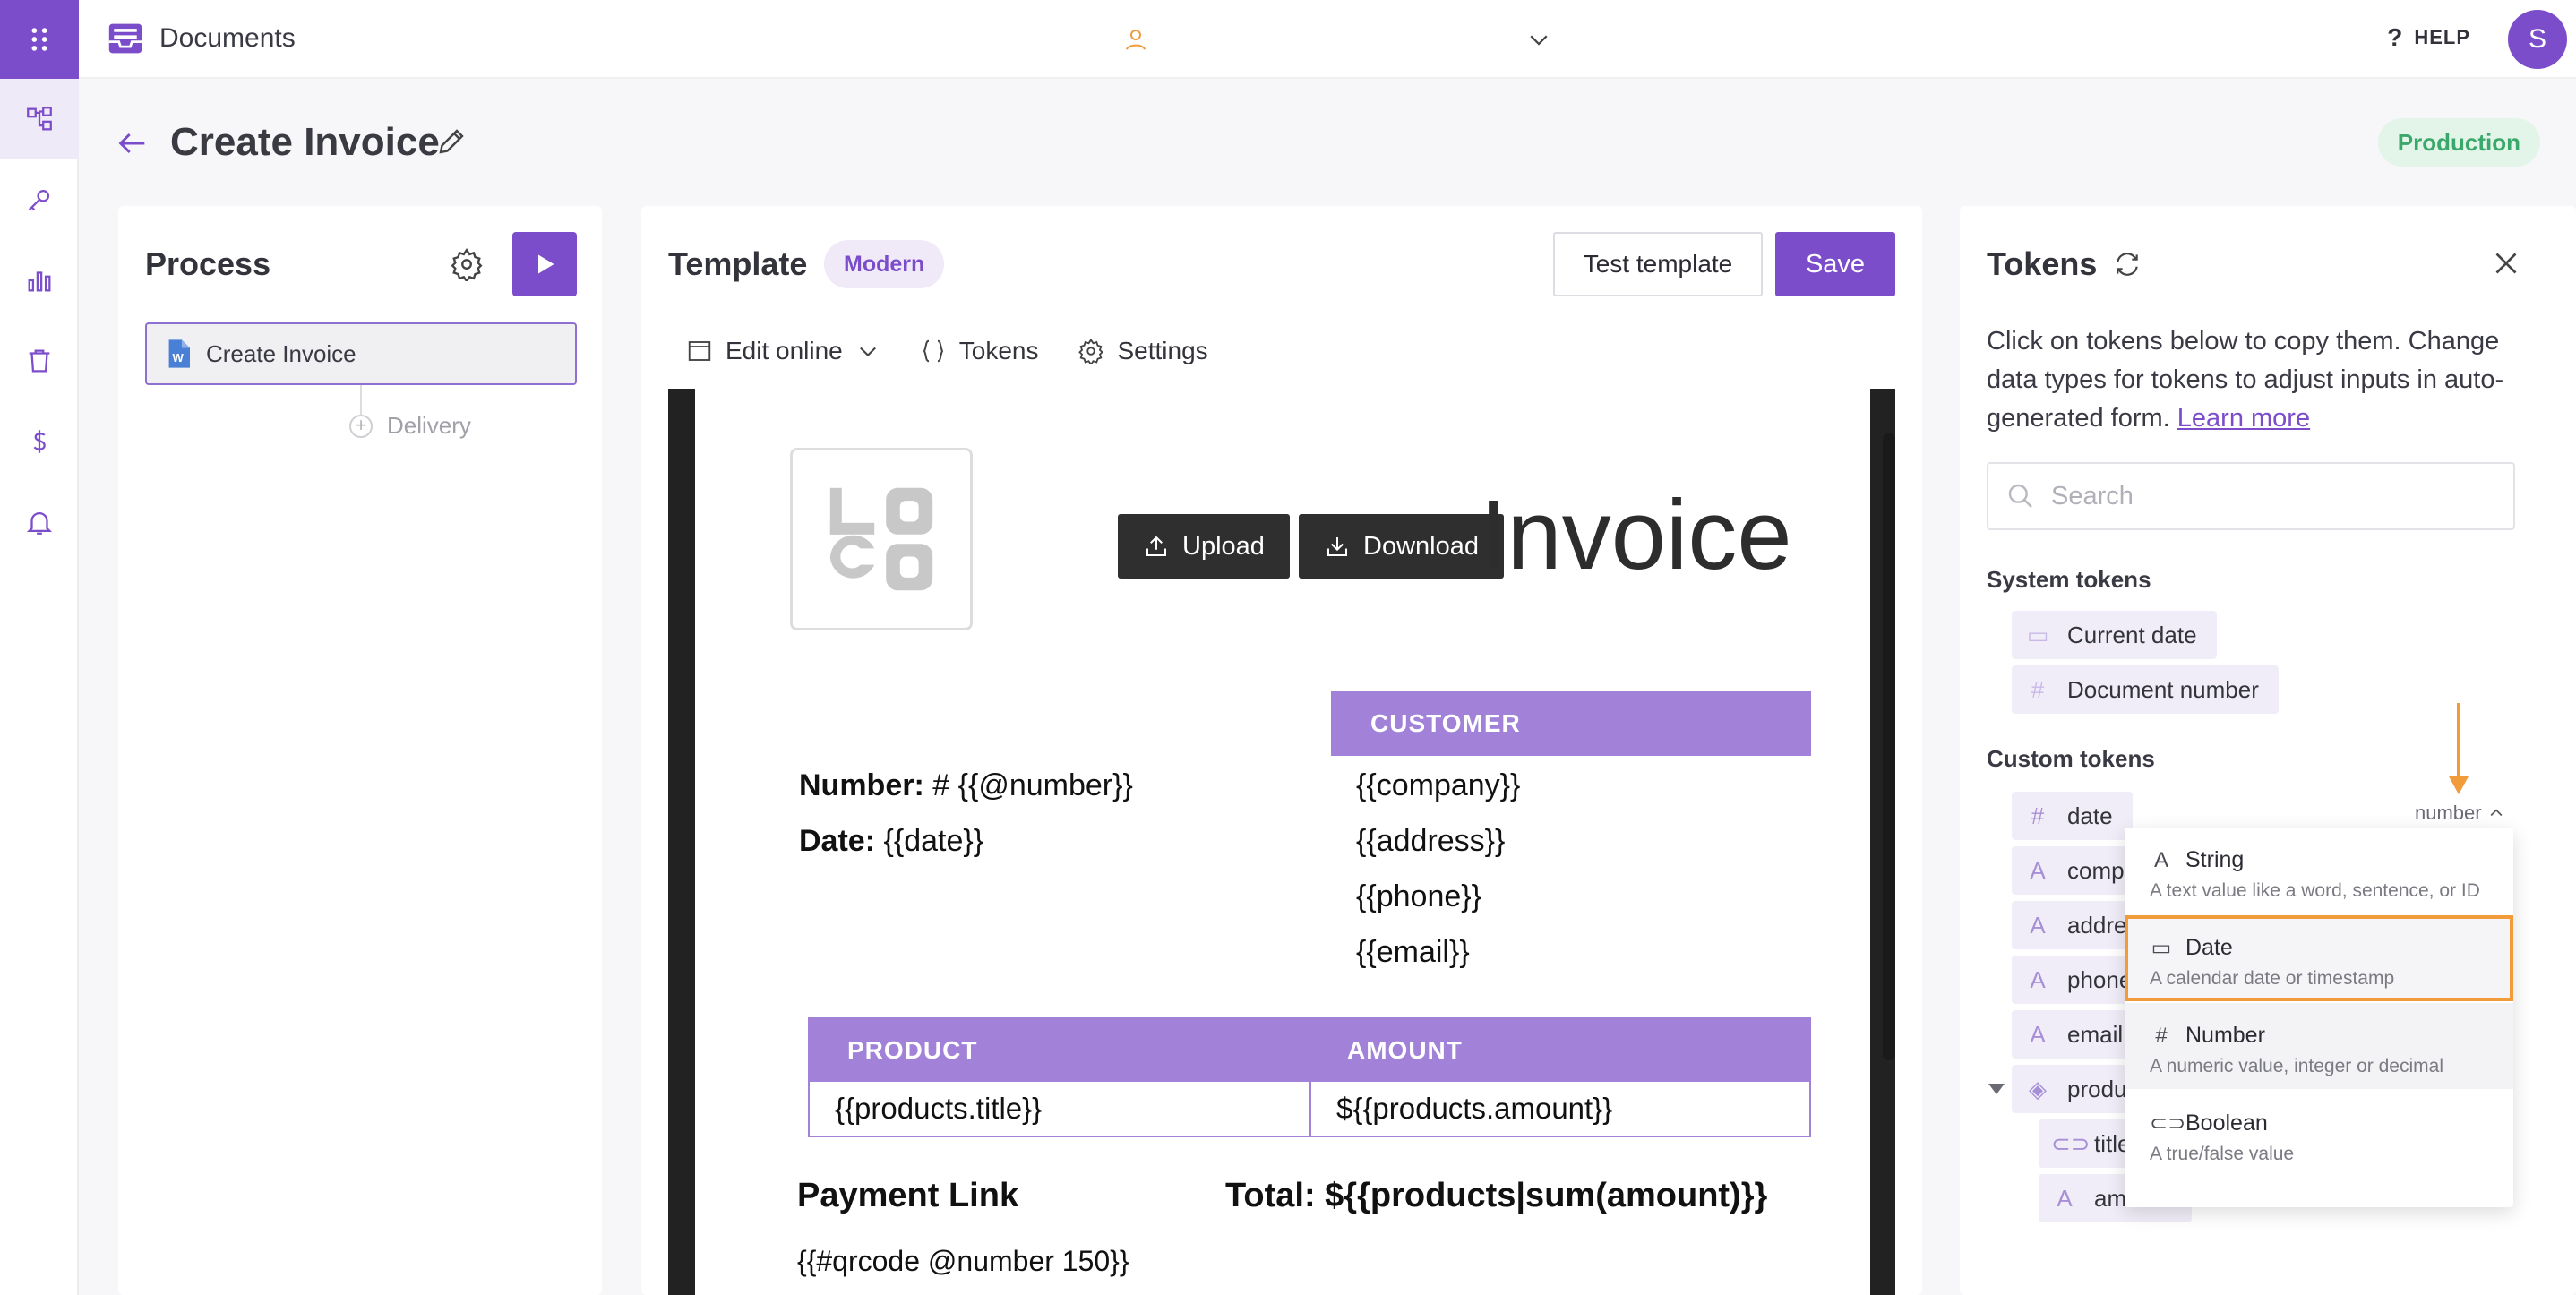 Image resolution: width=2576 pixels, height=1295 pixels. What do you see at coordinates (201, 38) in the screenshot?
I see `app-title: Documents` at bounding box center [201, 38].